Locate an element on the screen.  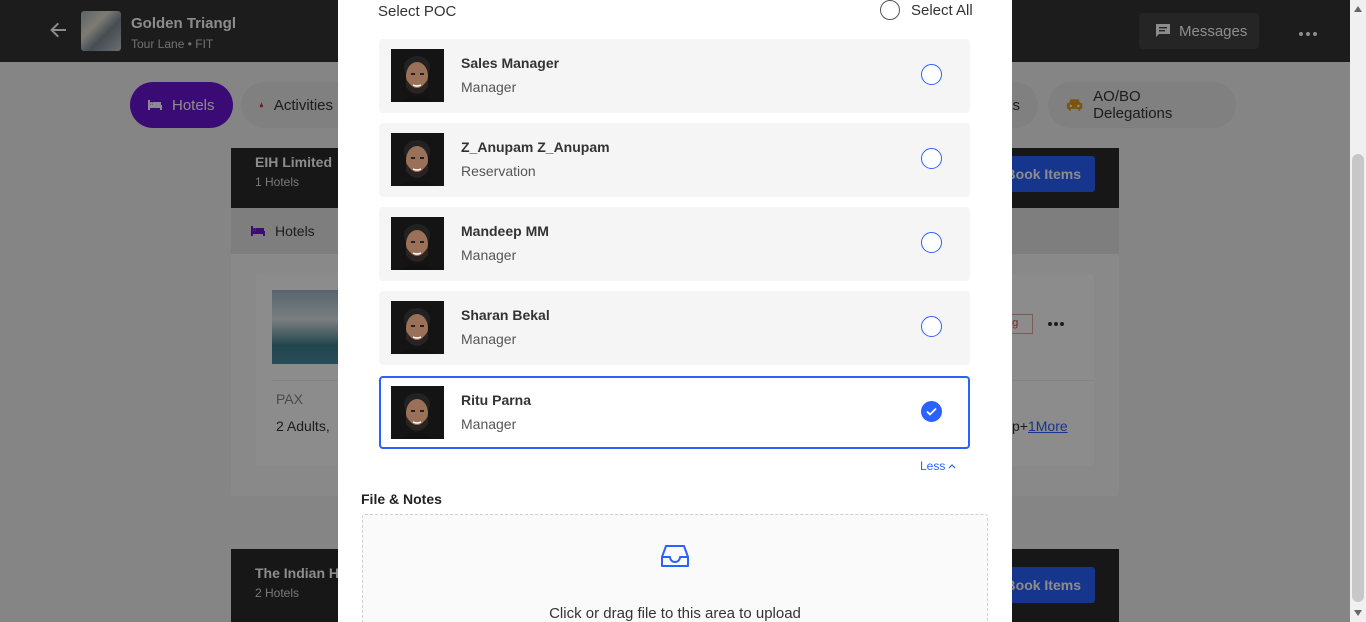
chevron-up-icon is located at coordinates (952, 466).